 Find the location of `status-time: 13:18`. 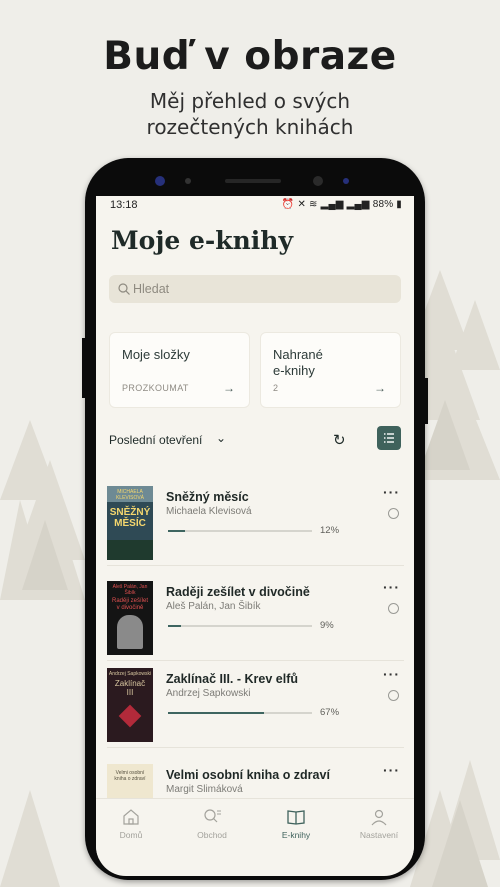

status-time: 13:18 is located at coordinates (124, 205).